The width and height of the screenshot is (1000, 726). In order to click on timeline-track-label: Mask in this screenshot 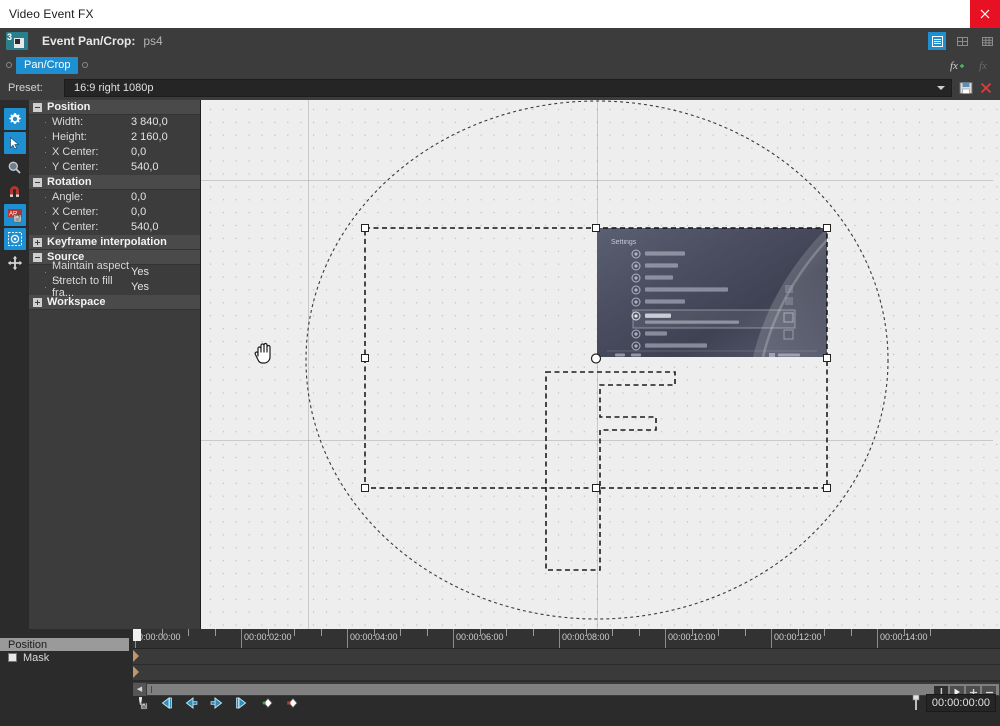, I will do `click(36, 657)`.